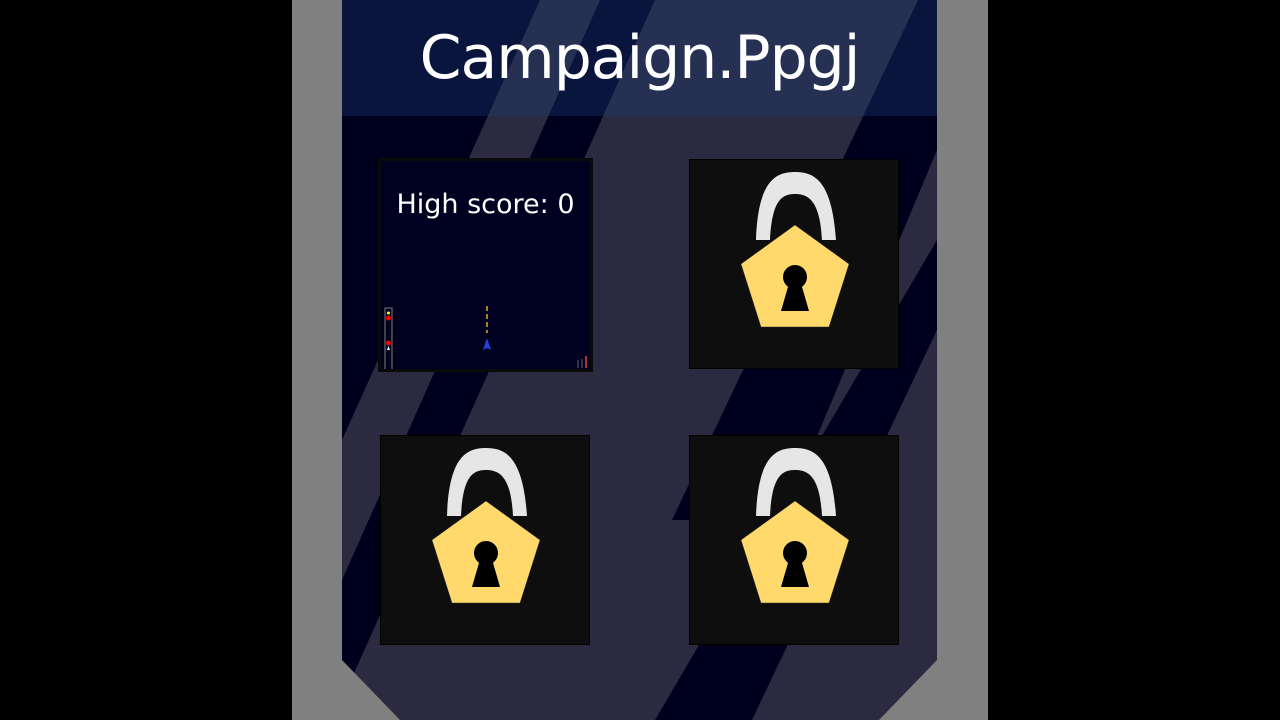 The height and width of the screenshot is (720, 1280). I want to click on level-card-1: High score: 0, so click(485, 265).